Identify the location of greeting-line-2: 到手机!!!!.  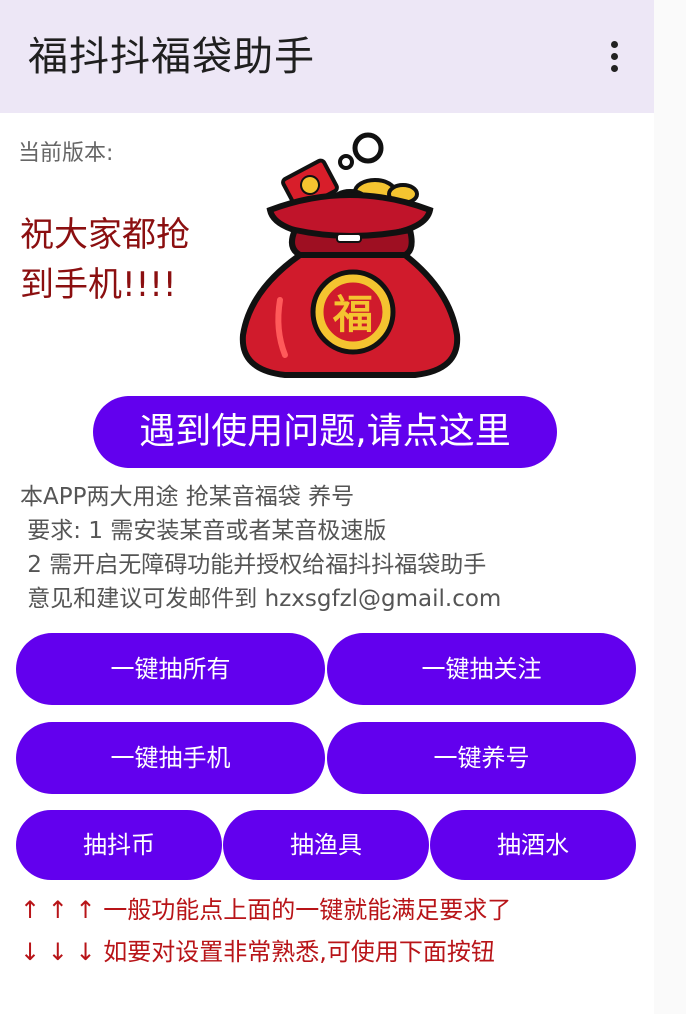
(98, 285).